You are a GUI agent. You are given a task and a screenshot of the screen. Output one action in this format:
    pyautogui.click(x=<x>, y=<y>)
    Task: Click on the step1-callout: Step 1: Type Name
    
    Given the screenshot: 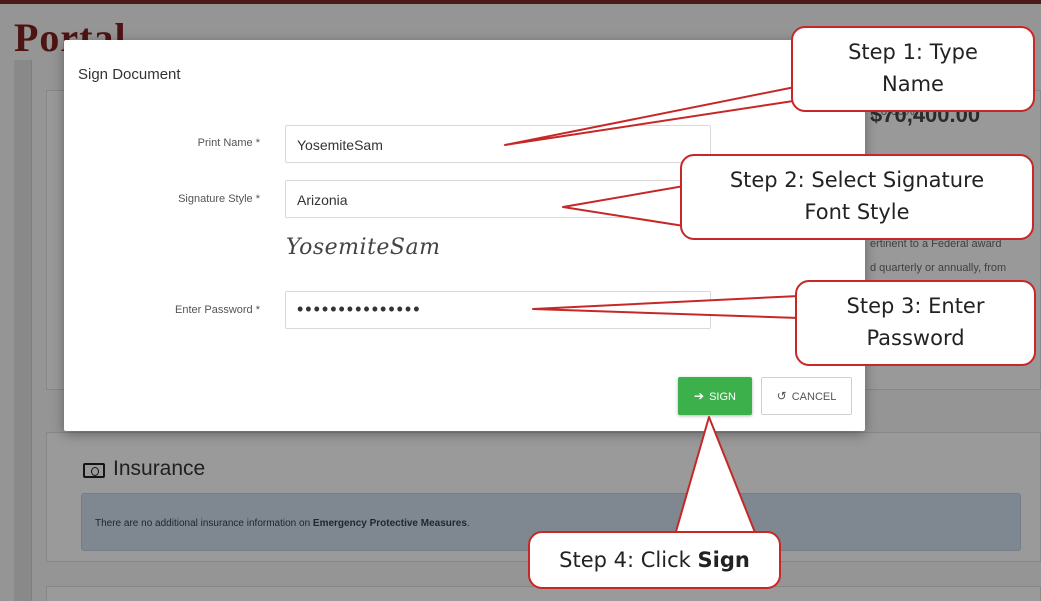 What is the action you would take?
    pyautogui.click(x=913, y=69)
    